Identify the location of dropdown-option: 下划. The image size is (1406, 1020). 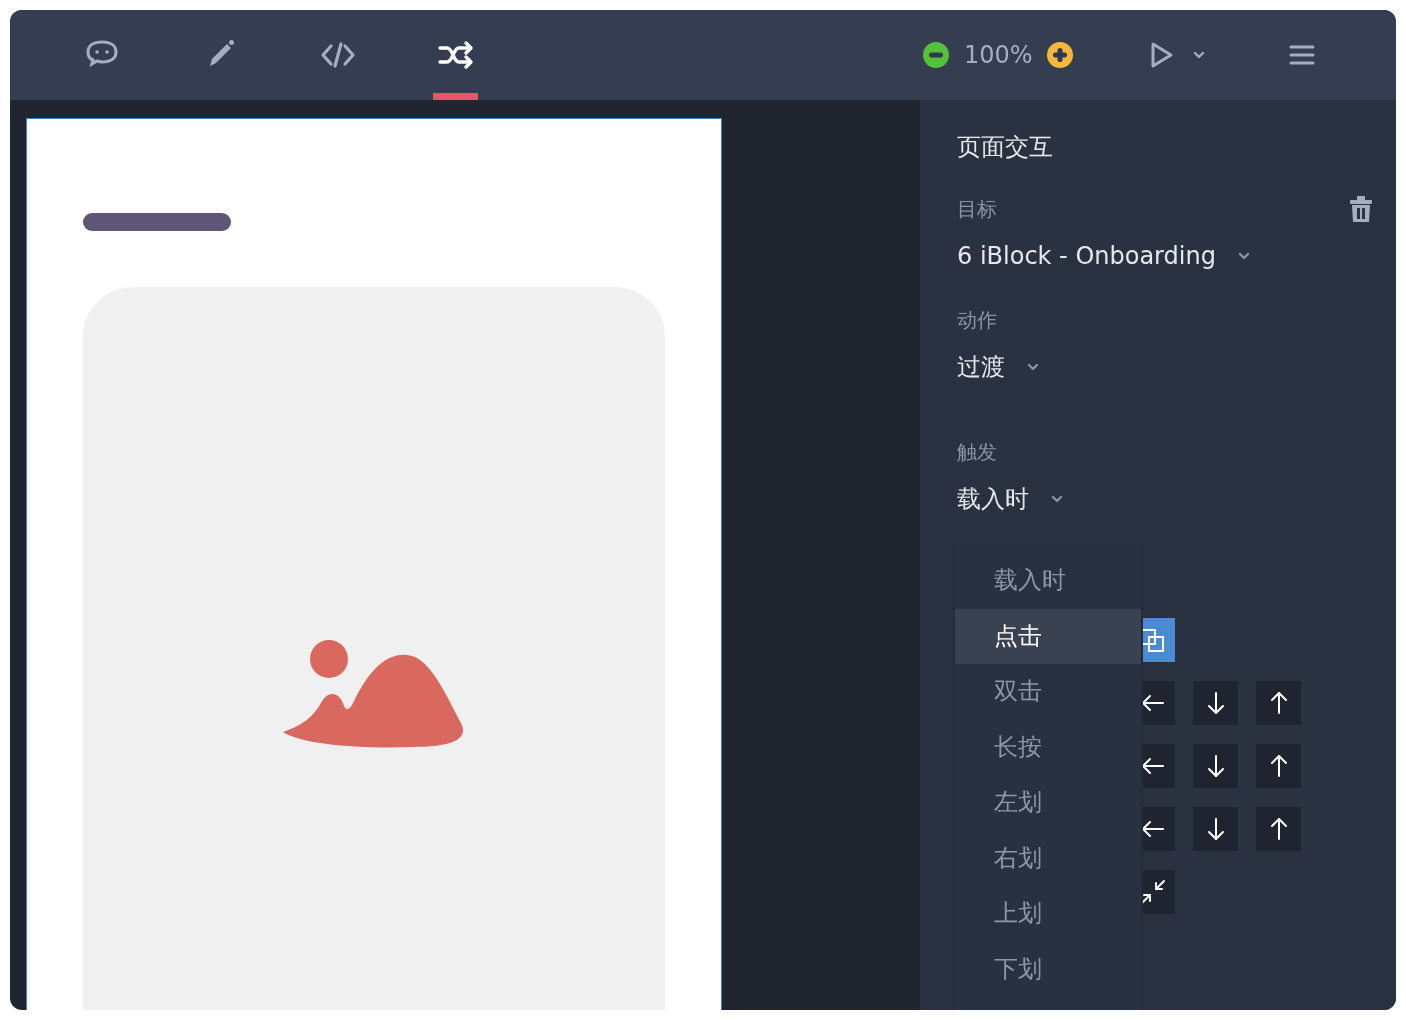
(1048, 969).